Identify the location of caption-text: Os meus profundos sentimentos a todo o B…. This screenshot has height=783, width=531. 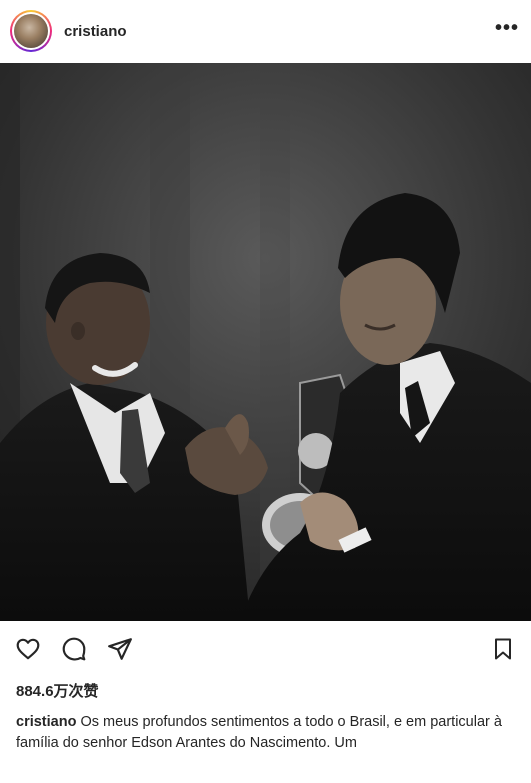
(259, 732).